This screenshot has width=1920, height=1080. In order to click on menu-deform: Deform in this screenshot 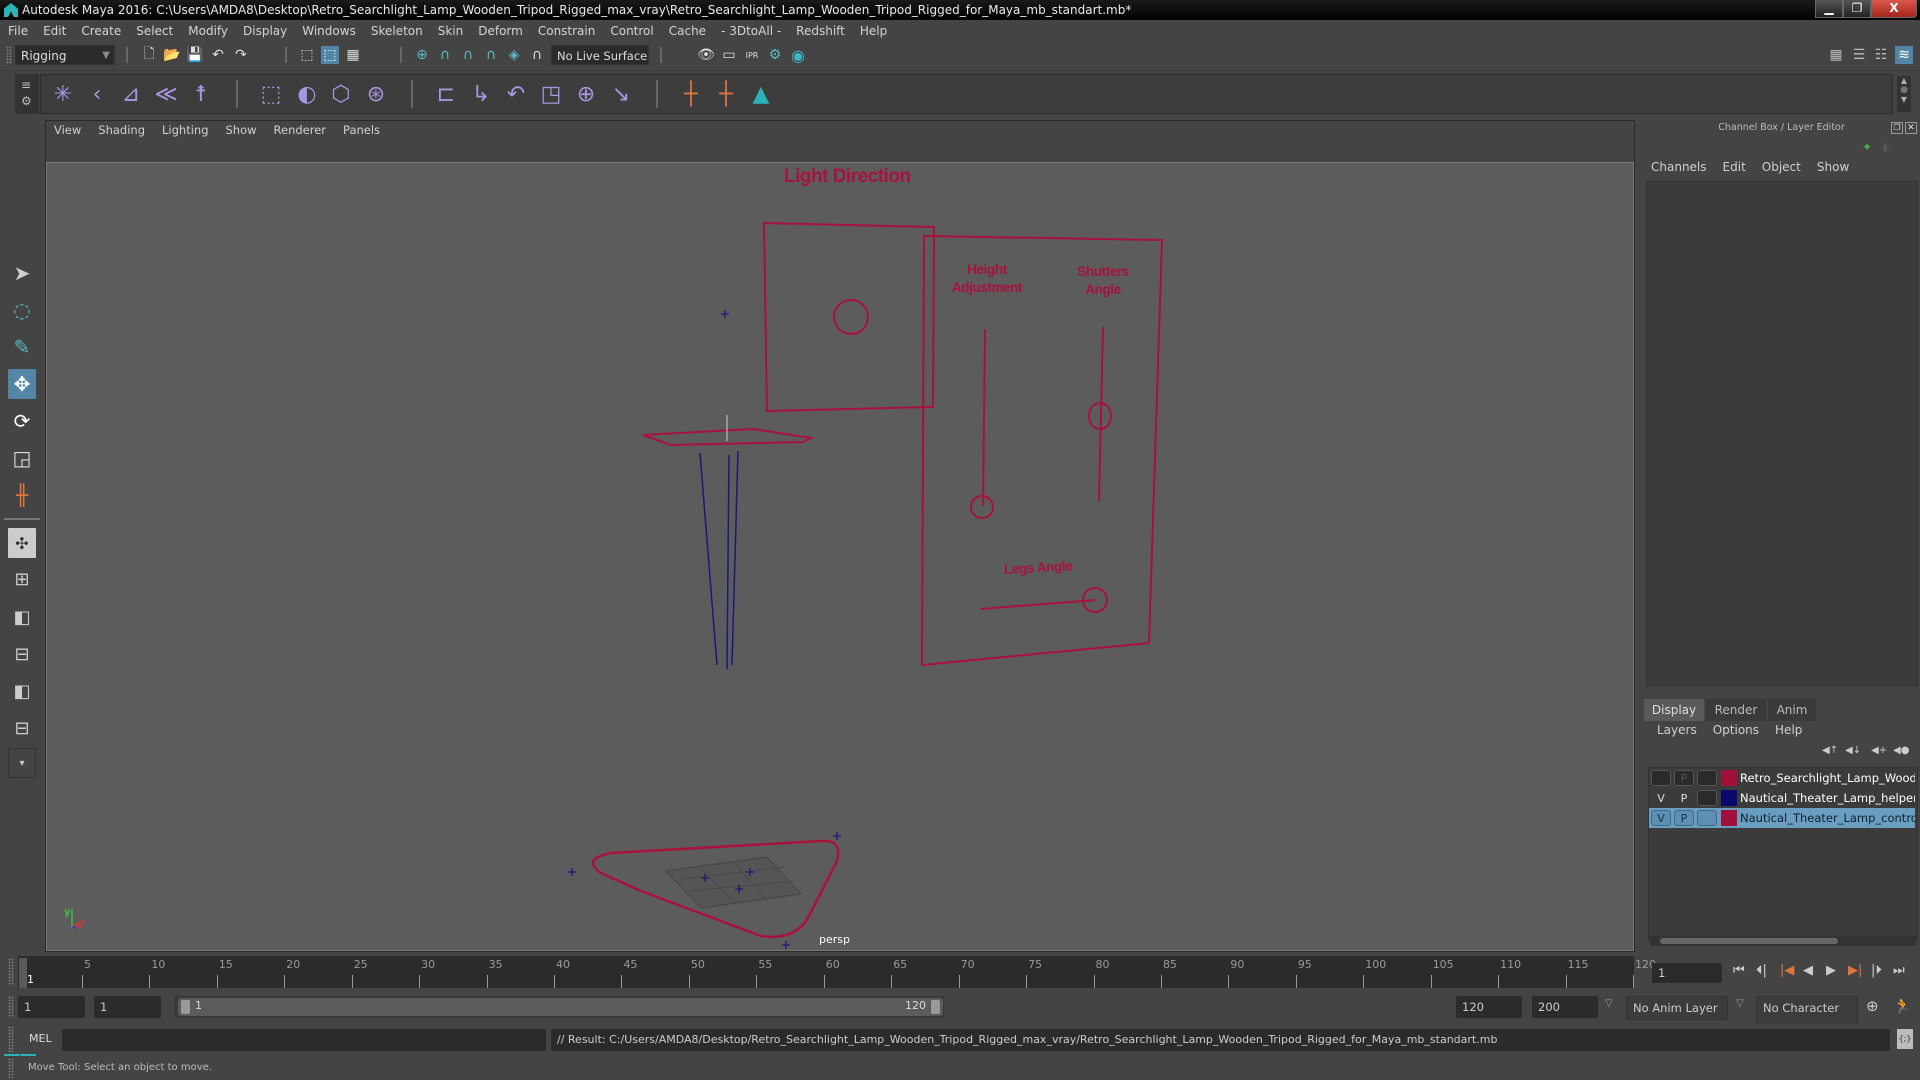, I will do `click(500, 31)`.